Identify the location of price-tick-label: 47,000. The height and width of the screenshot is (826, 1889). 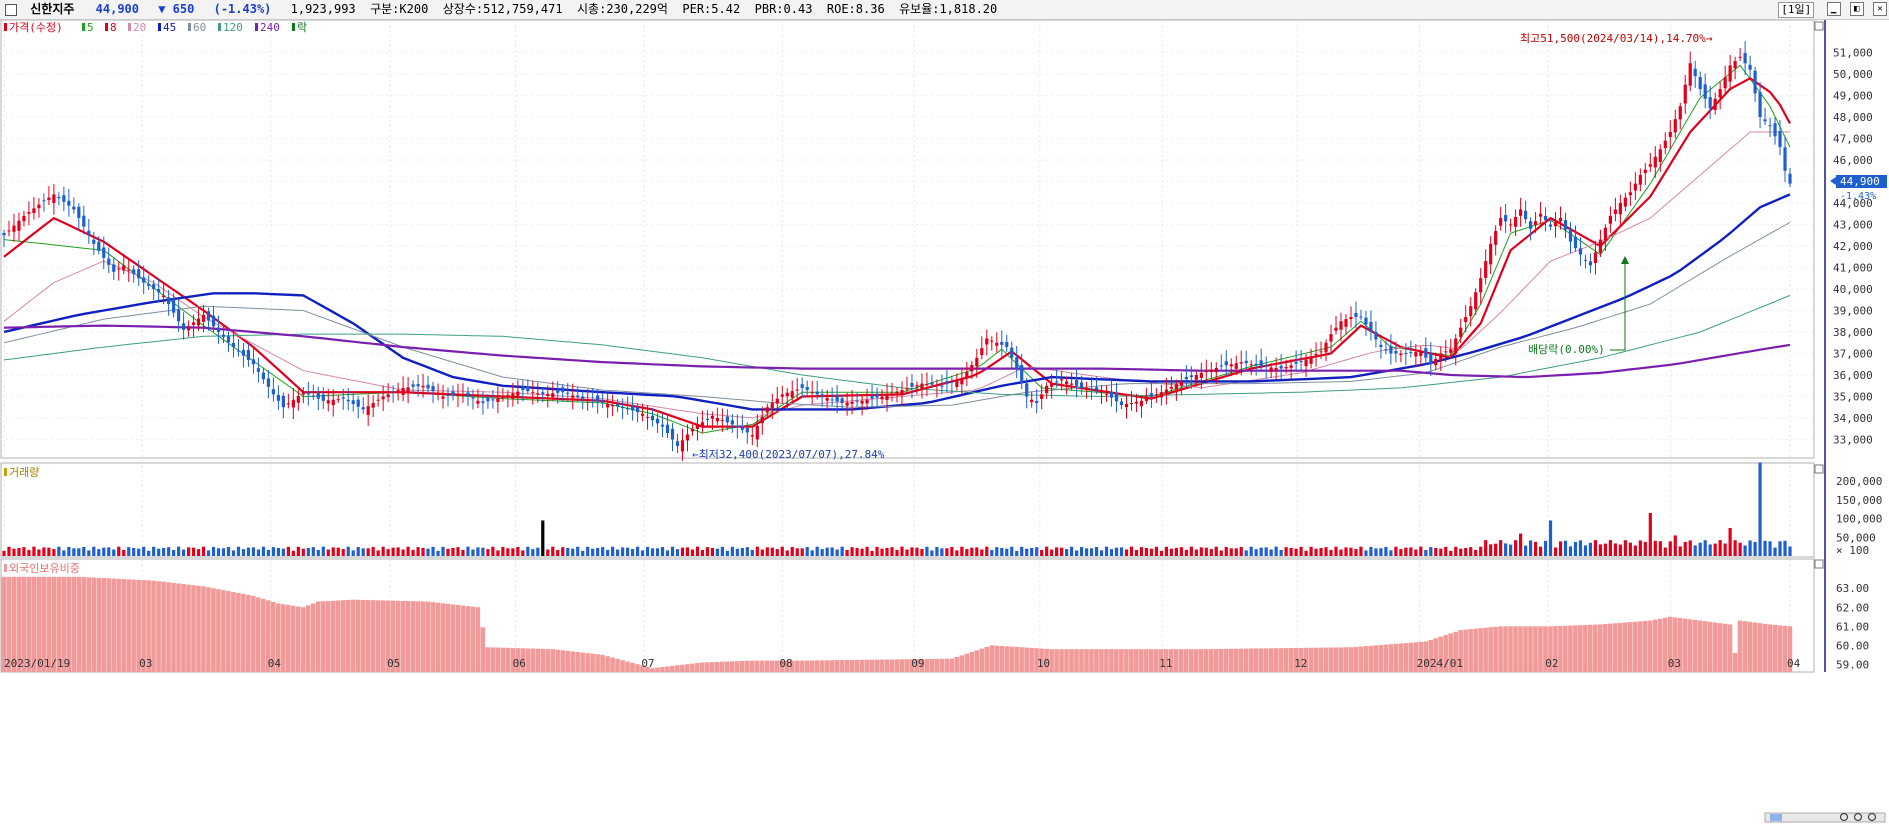
(1853, 139).